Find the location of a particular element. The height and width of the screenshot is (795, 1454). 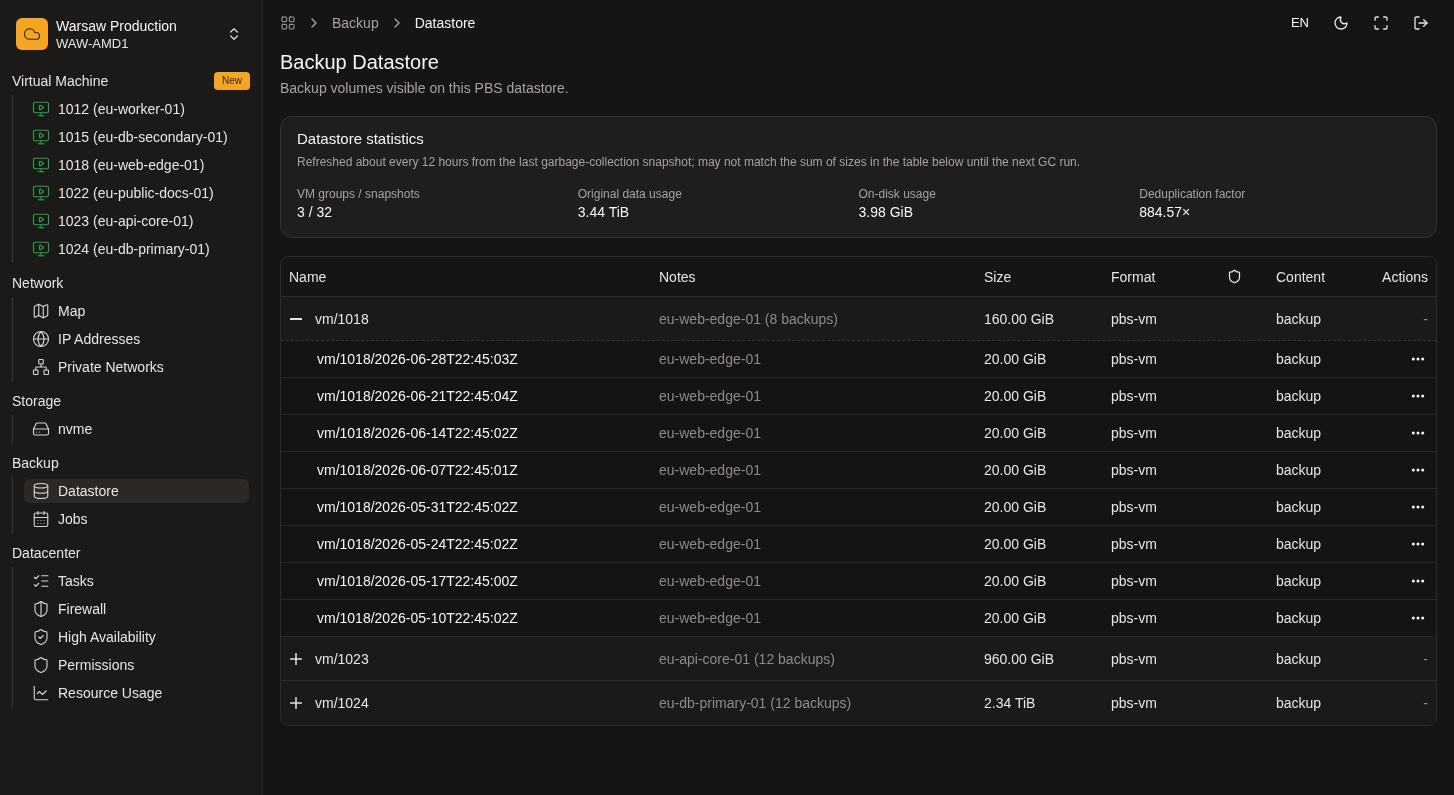

breadcrumb-link: Datastore is located at coordinates (445, 23).